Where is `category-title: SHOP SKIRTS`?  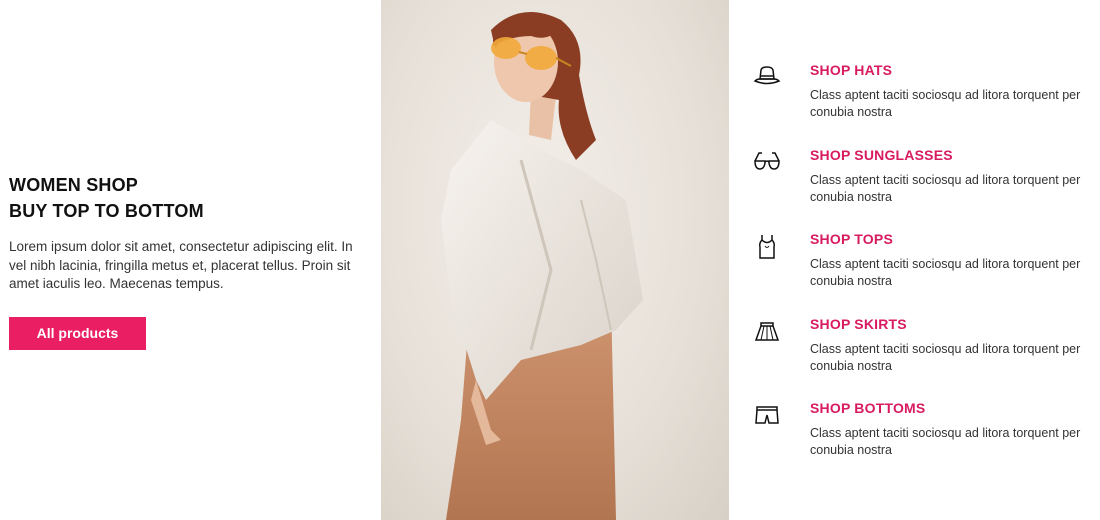 category-title: SHOP SKIRTS is located at coordinates (858, 324).